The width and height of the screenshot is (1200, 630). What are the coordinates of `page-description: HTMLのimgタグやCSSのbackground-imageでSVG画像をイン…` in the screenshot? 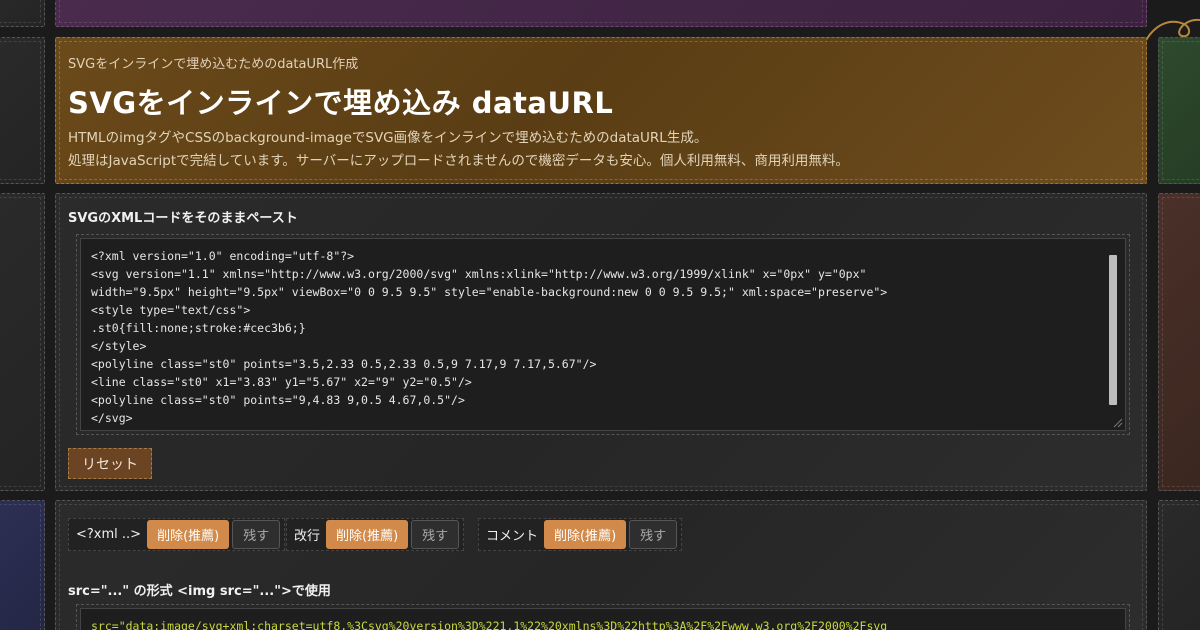 It's located at (458, 150).